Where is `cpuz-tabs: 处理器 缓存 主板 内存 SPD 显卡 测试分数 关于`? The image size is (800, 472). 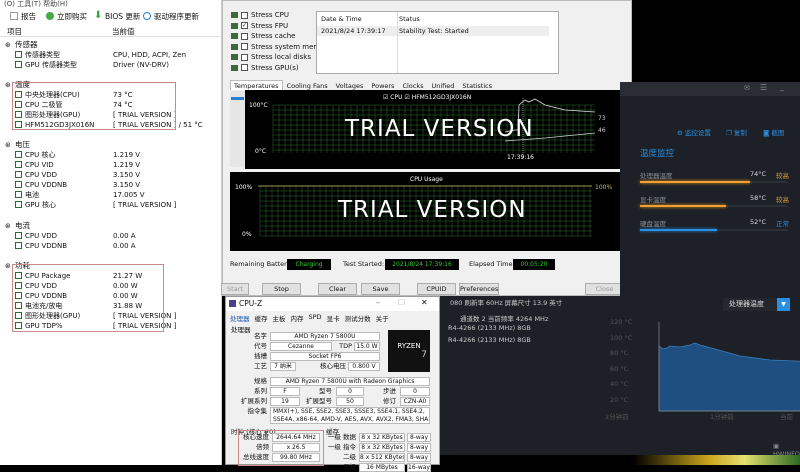 cpuz-tabs: 处理器 缓存 主板 内存 SPD 显卡 测试分数 关于 is located at coordinates (309, 318).